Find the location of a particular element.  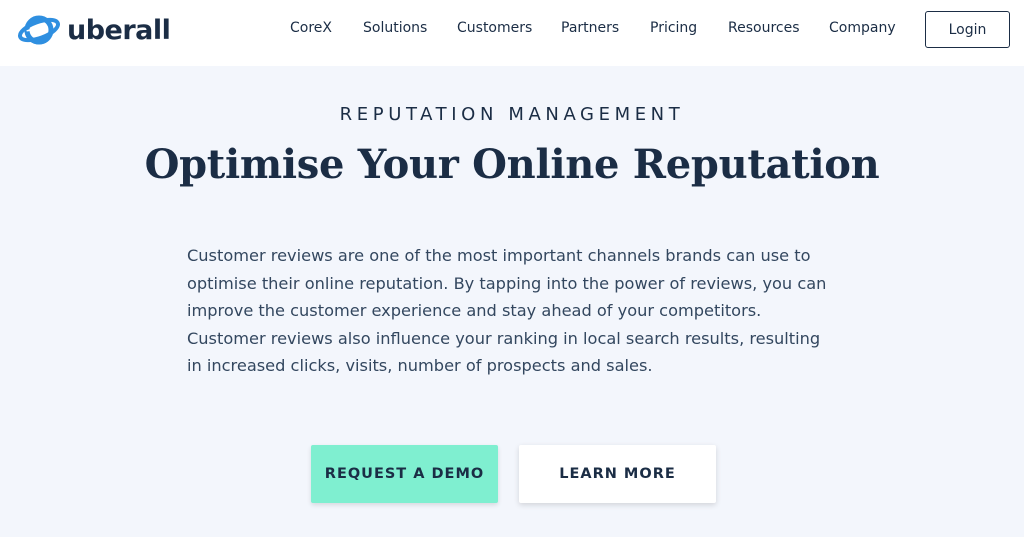

nav-pricing: Pricing is located at coordinates (673, 28).